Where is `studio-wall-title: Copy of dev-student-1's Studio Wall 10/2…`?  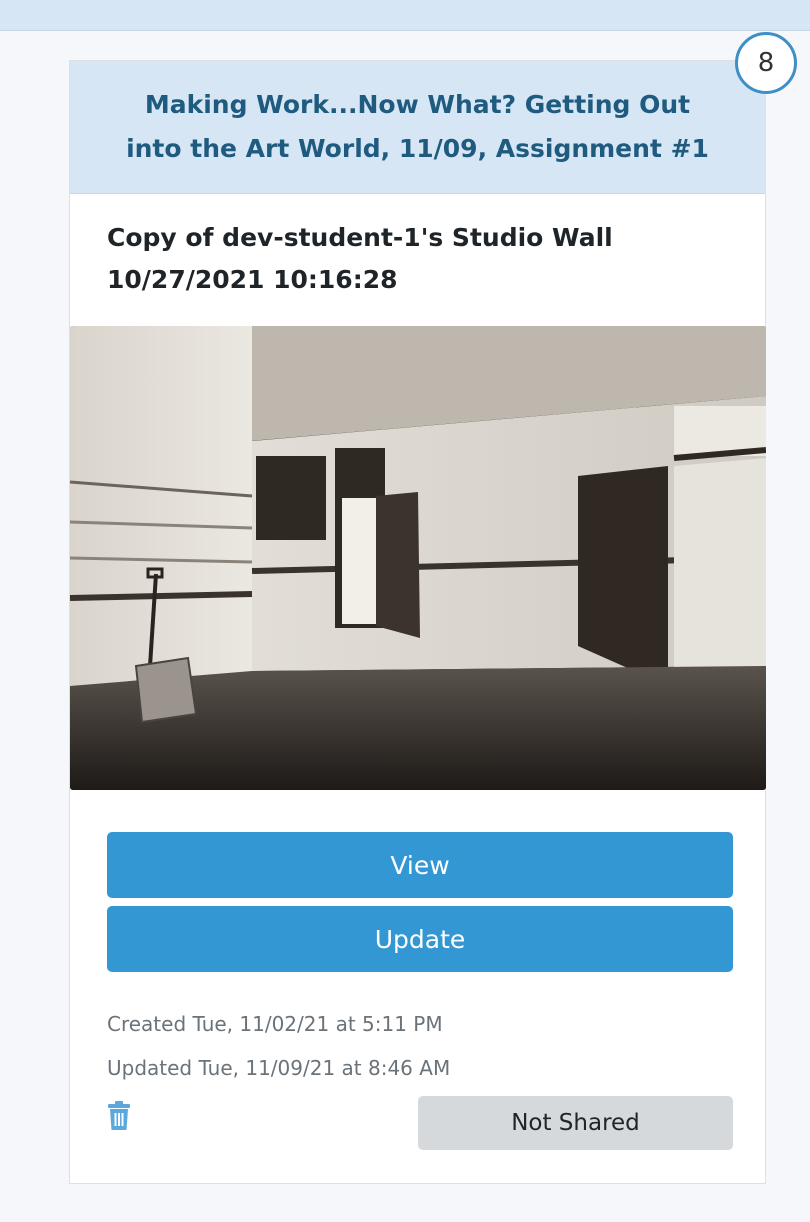 studio-wall-title: Copy of dev-student-1's Studio Wall 10/2… is located at coordinates (360, 258).